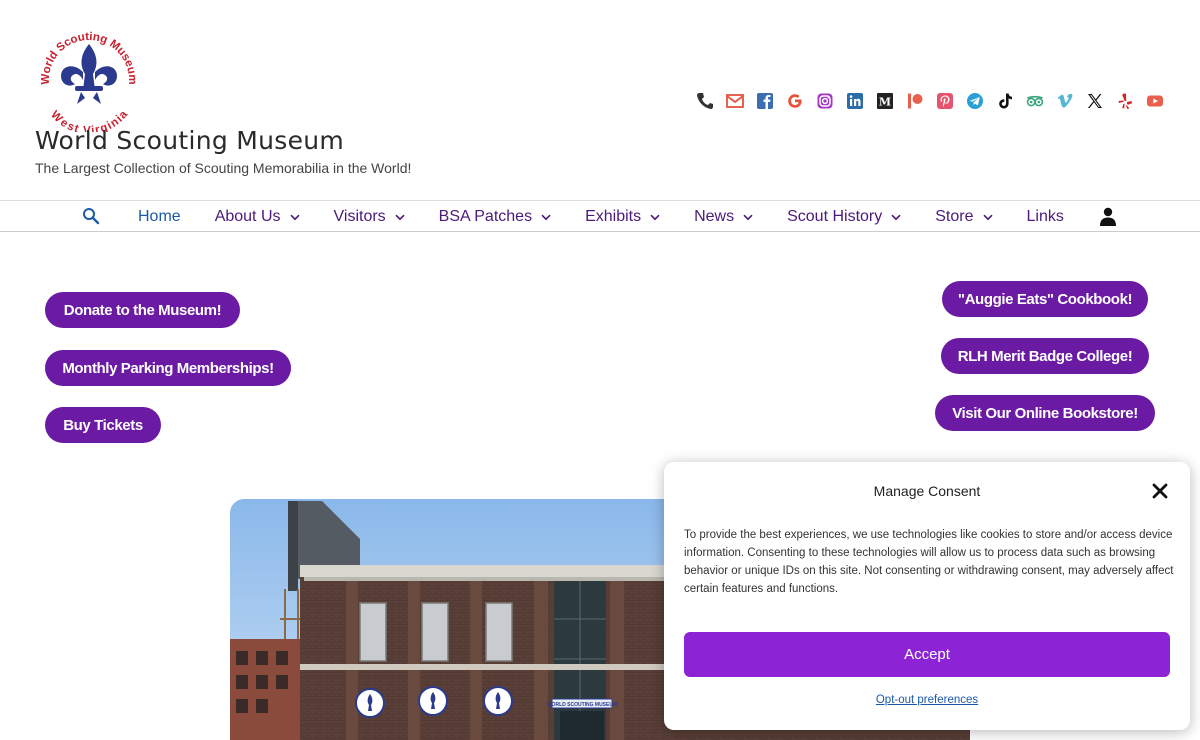 Image resolution: width=1200 pixels, height=740 pixels. Describe the element at coordinates (247, 216) in the screenshot. I see `nav-item-label: About Us` at that location.